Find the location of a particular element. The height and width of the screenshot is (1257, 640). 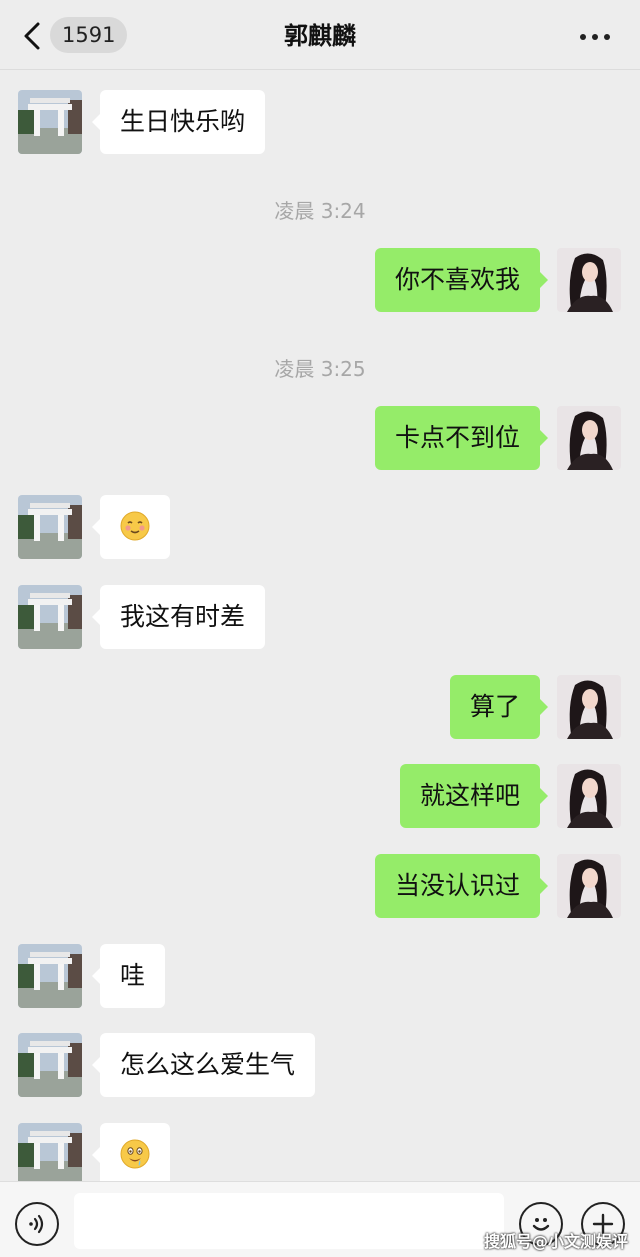

more-button is located at coordinates (597, 36).